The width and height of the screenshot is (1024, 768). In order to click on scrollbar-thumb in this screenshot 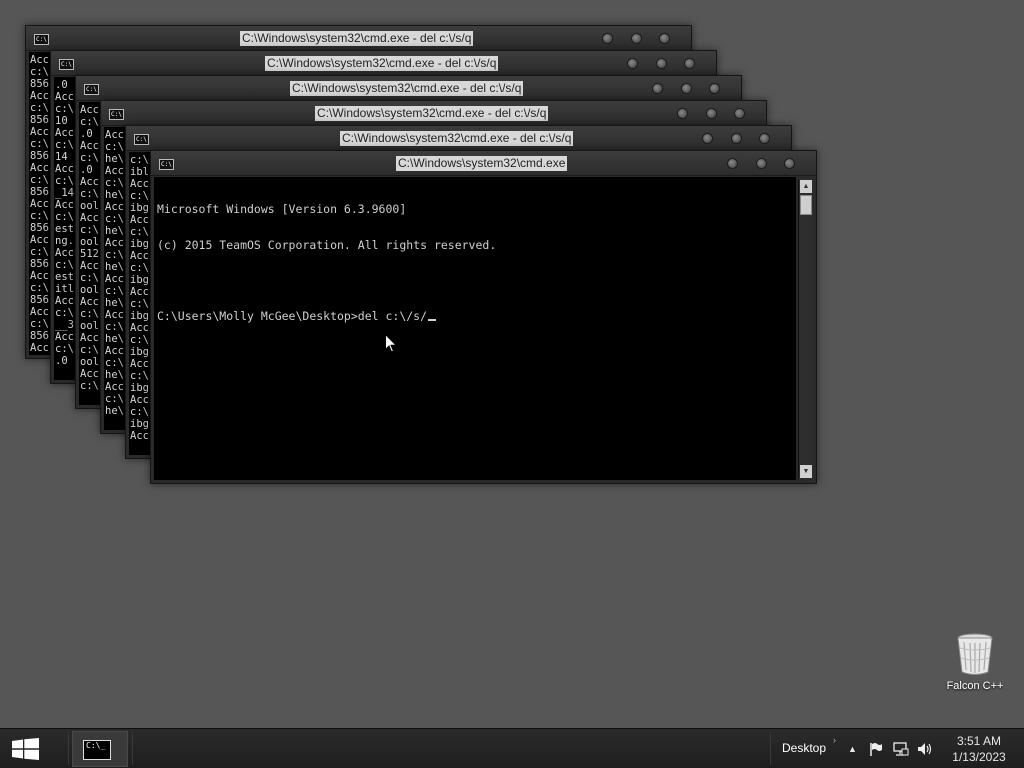, I will do `click(806, 205)`.